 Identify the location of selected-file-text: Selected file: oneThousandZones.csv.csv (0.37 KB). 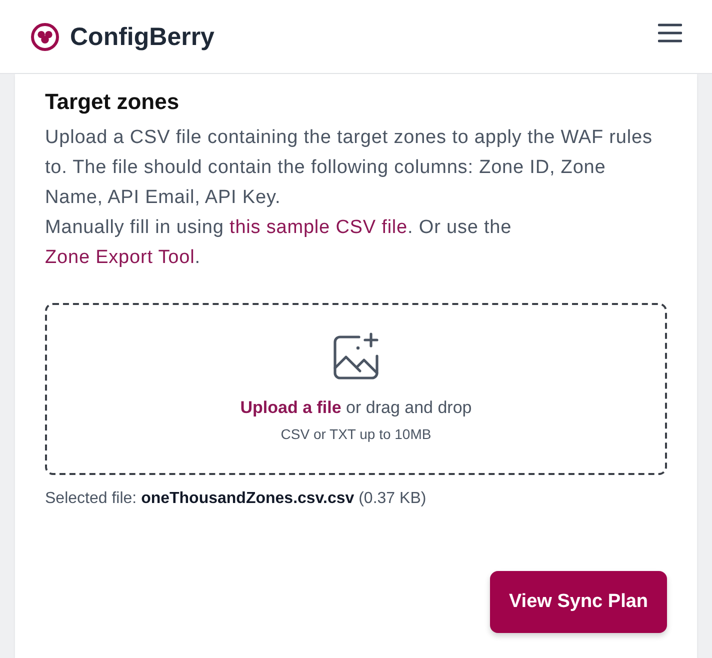
(236, 499).